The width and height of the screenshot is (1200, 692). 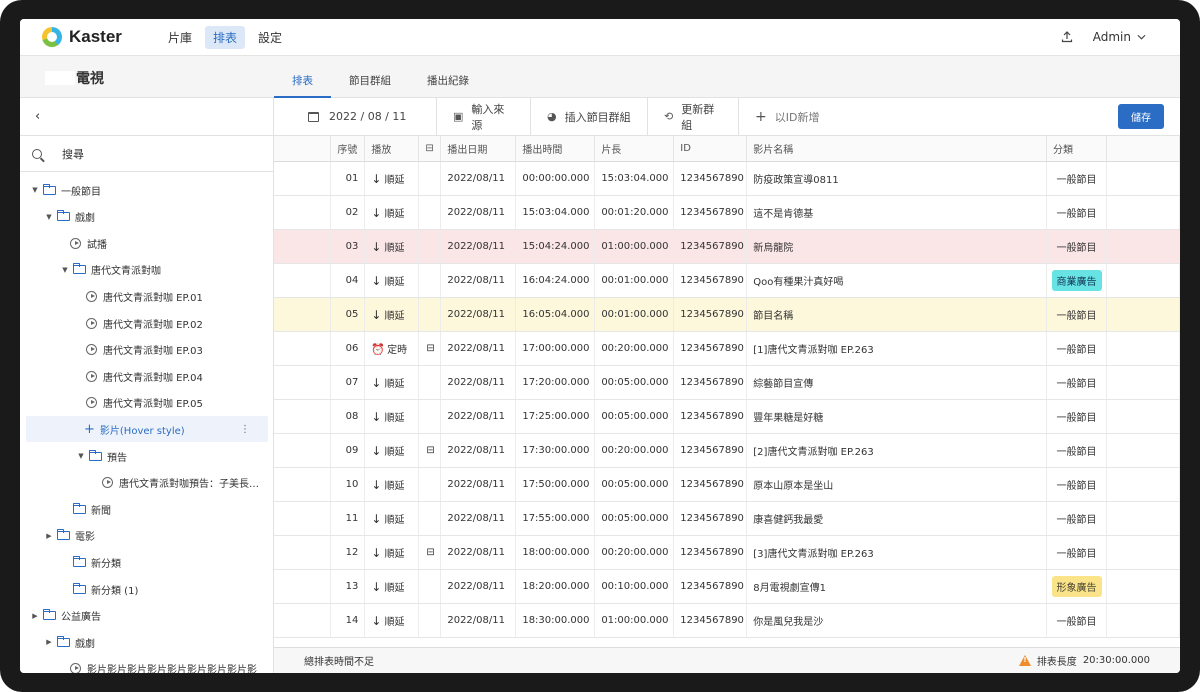 What do you see at coordinates (448, 77) in the screenshot?
I see `tab-broadcast-log: 播出紀錄` at bounding box center [448, 77].